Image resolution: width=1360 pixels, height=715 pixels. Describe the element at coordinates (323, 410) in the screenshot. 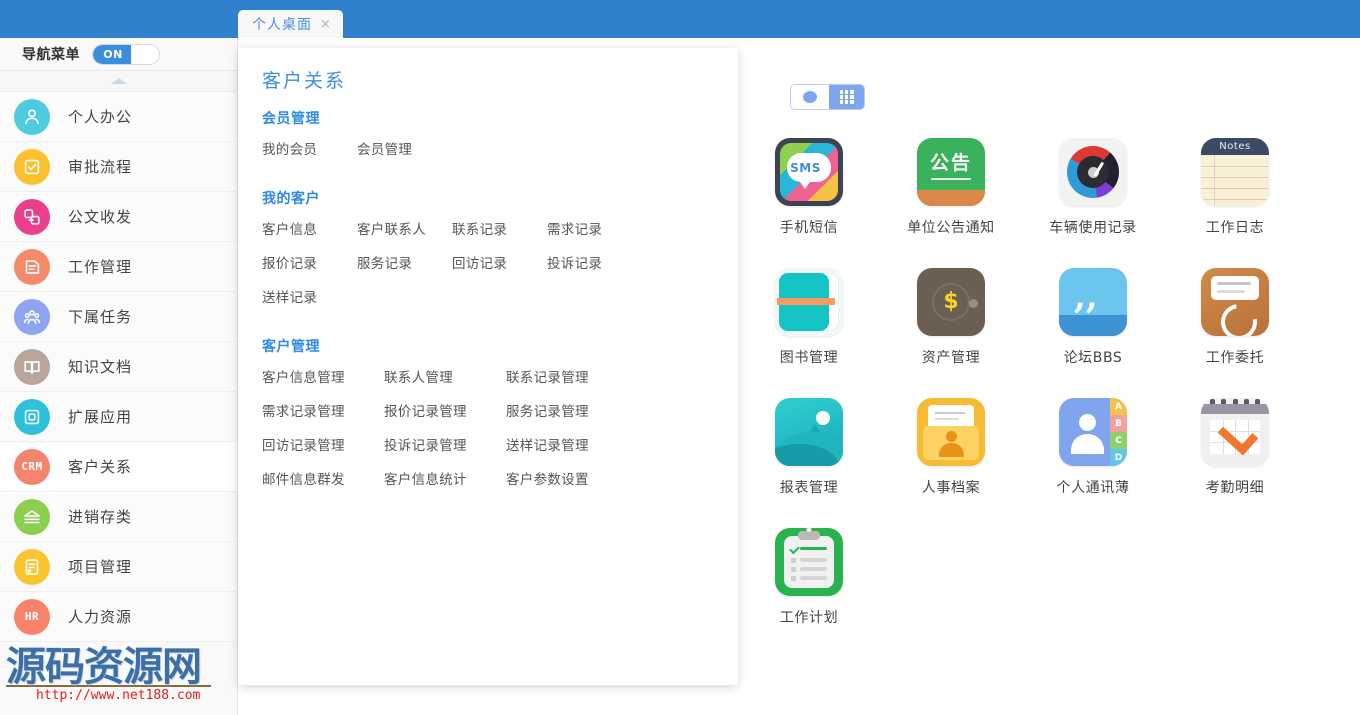

I see `menu-link: 需求记录管理` at that location.